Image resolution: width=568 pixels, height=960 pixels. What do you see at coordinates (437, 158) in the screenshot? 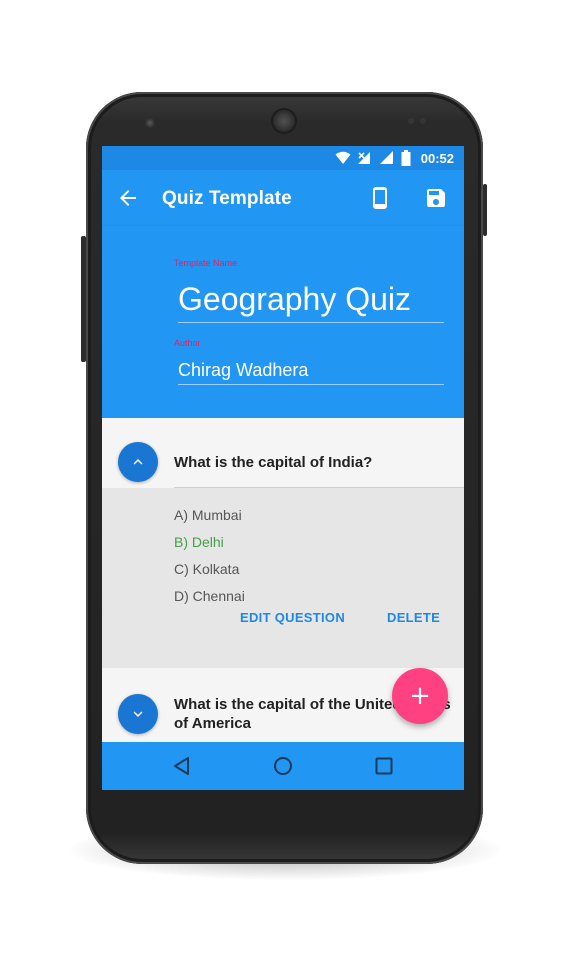
I see `status-time: 00:52` at bounding box center [437, 158].